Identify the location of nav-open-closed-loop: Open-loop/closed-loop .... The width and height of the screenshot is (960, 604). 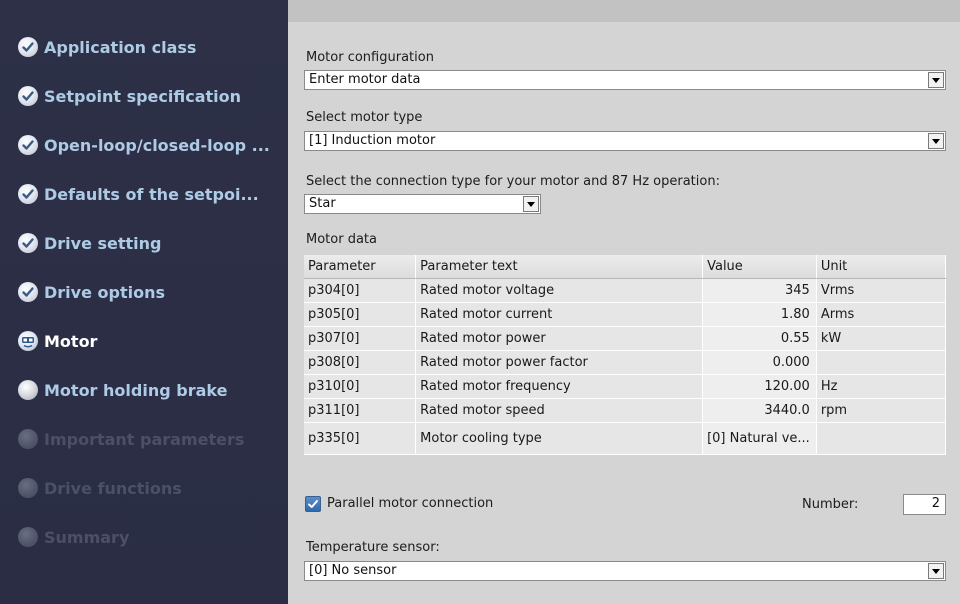
(144, 145).